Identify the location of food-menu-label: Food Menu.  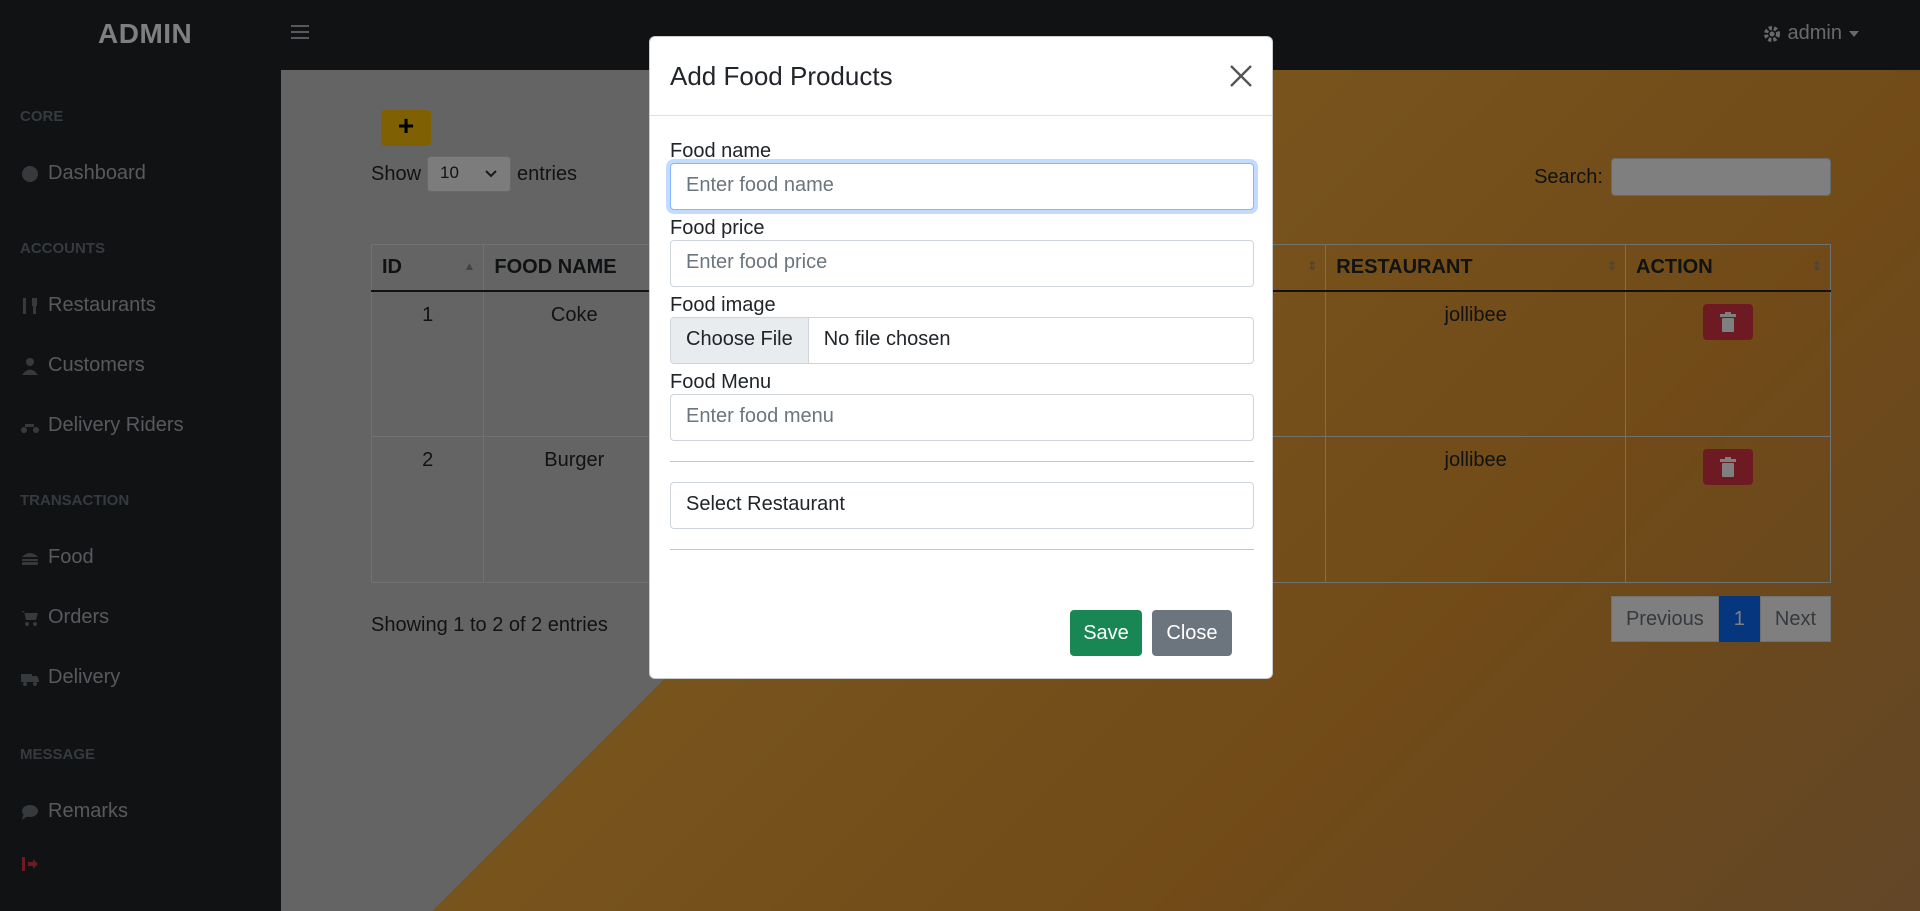
(721, 382).